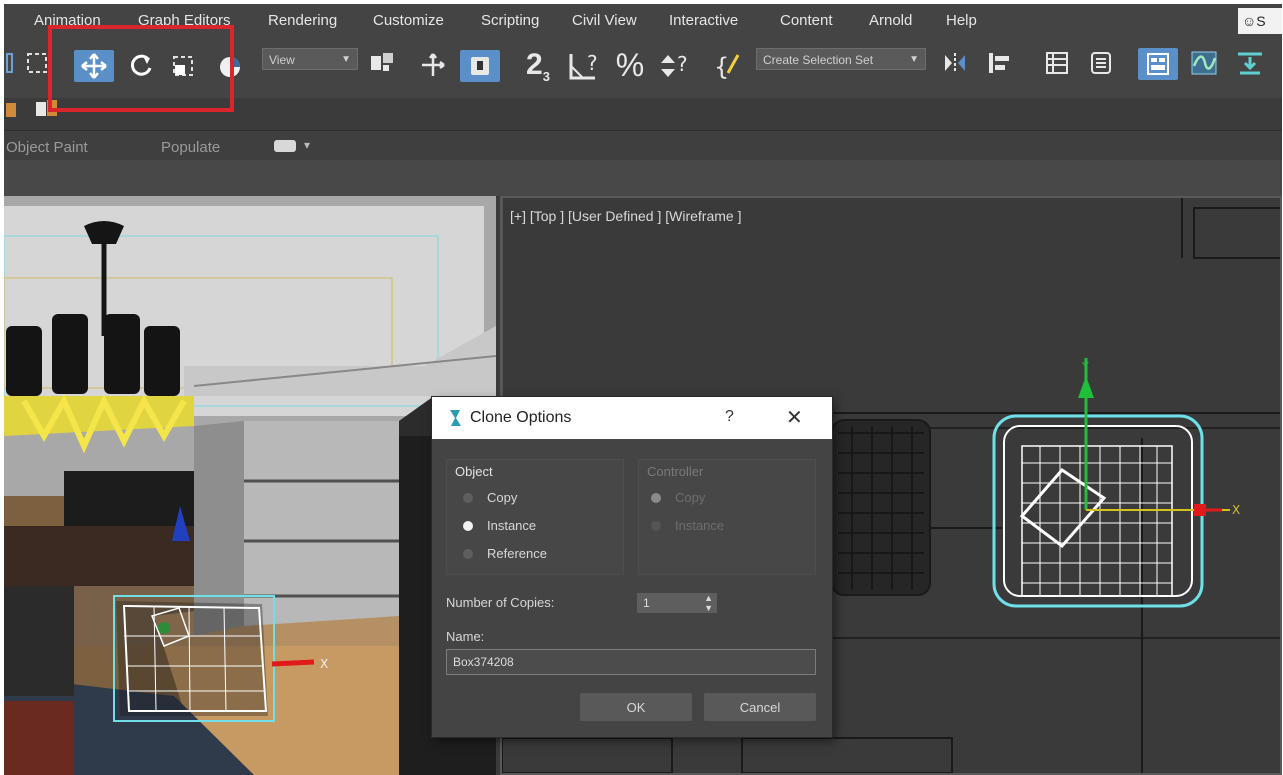 The image size is (1283, 775). I want to click on viewport-label: [+] [Top ] [User Defined ] [Wireframe ], so click(625, 216).